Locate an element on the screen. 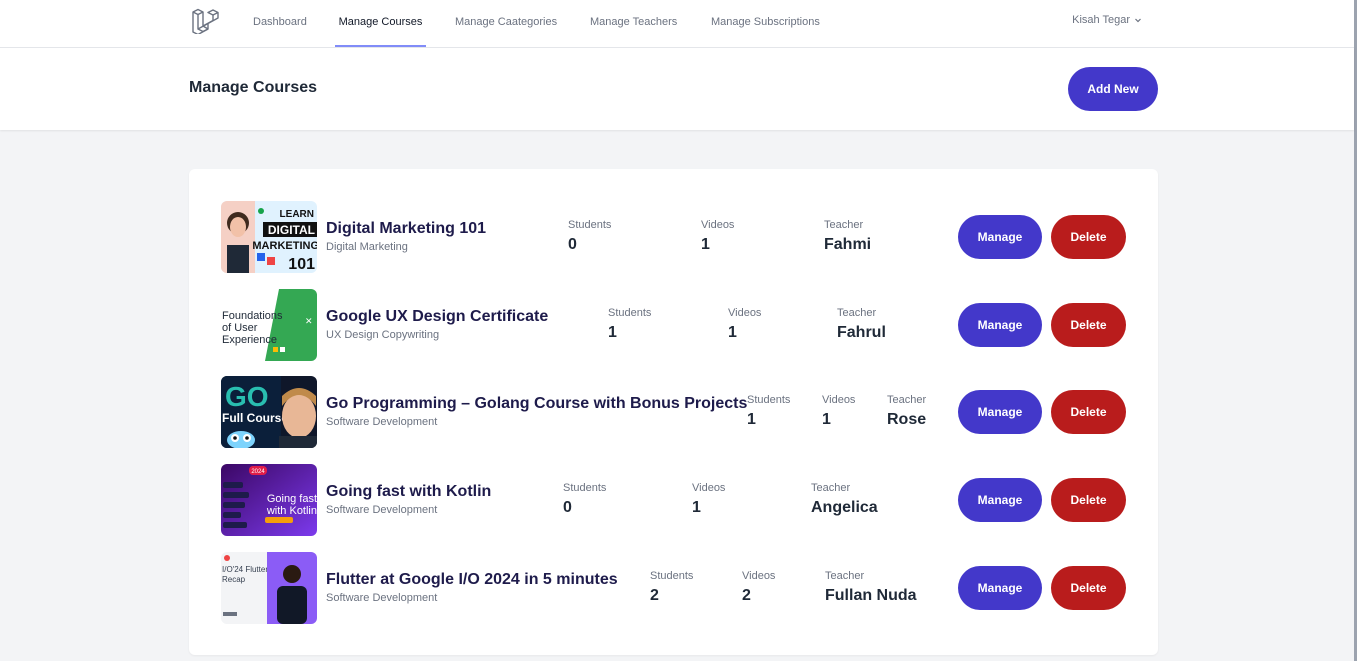 This screenshot has width=1357, height=661. nav-manage-courses: Manage Courses is located at coordinates (380, 23).